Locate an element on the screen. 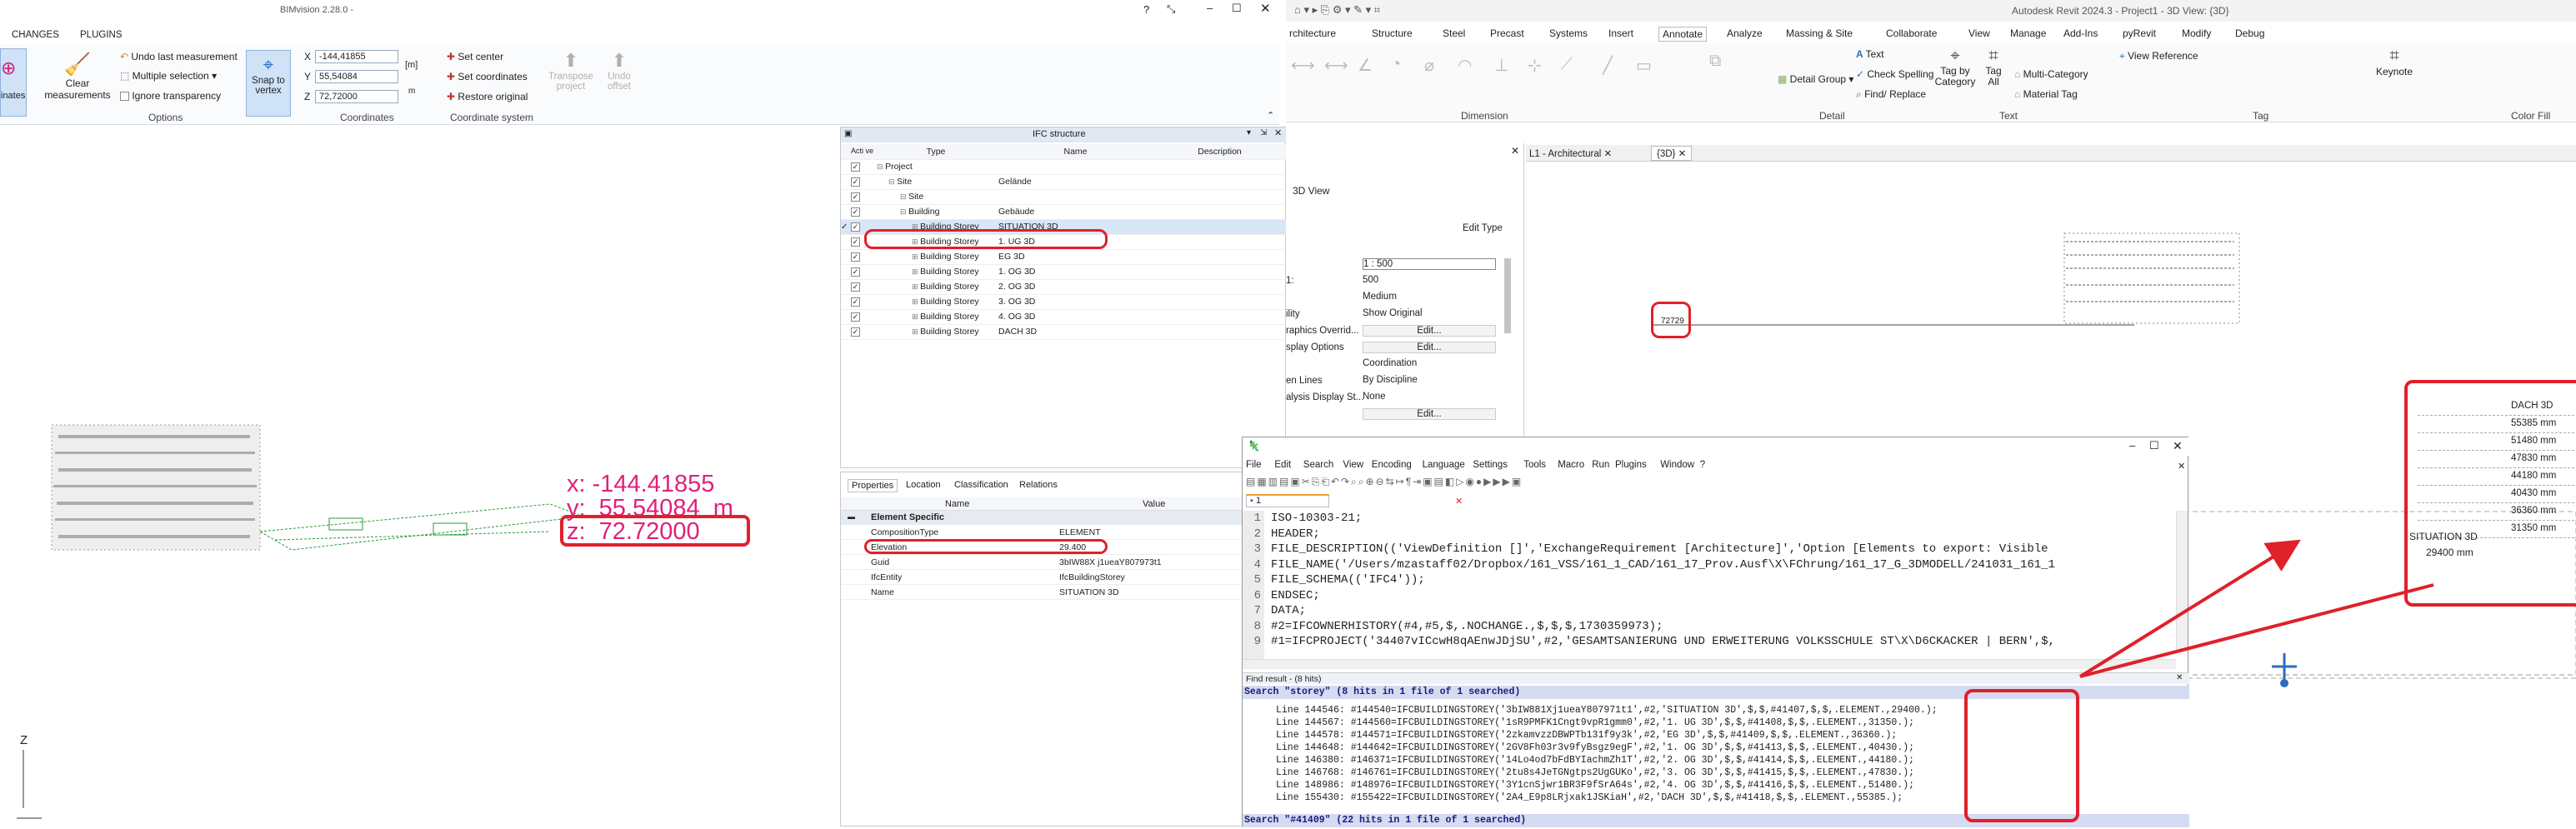  ifc-row: ✓ ⊞ Building Storey 4. OG 3D is located at coordinates (1064, 317).